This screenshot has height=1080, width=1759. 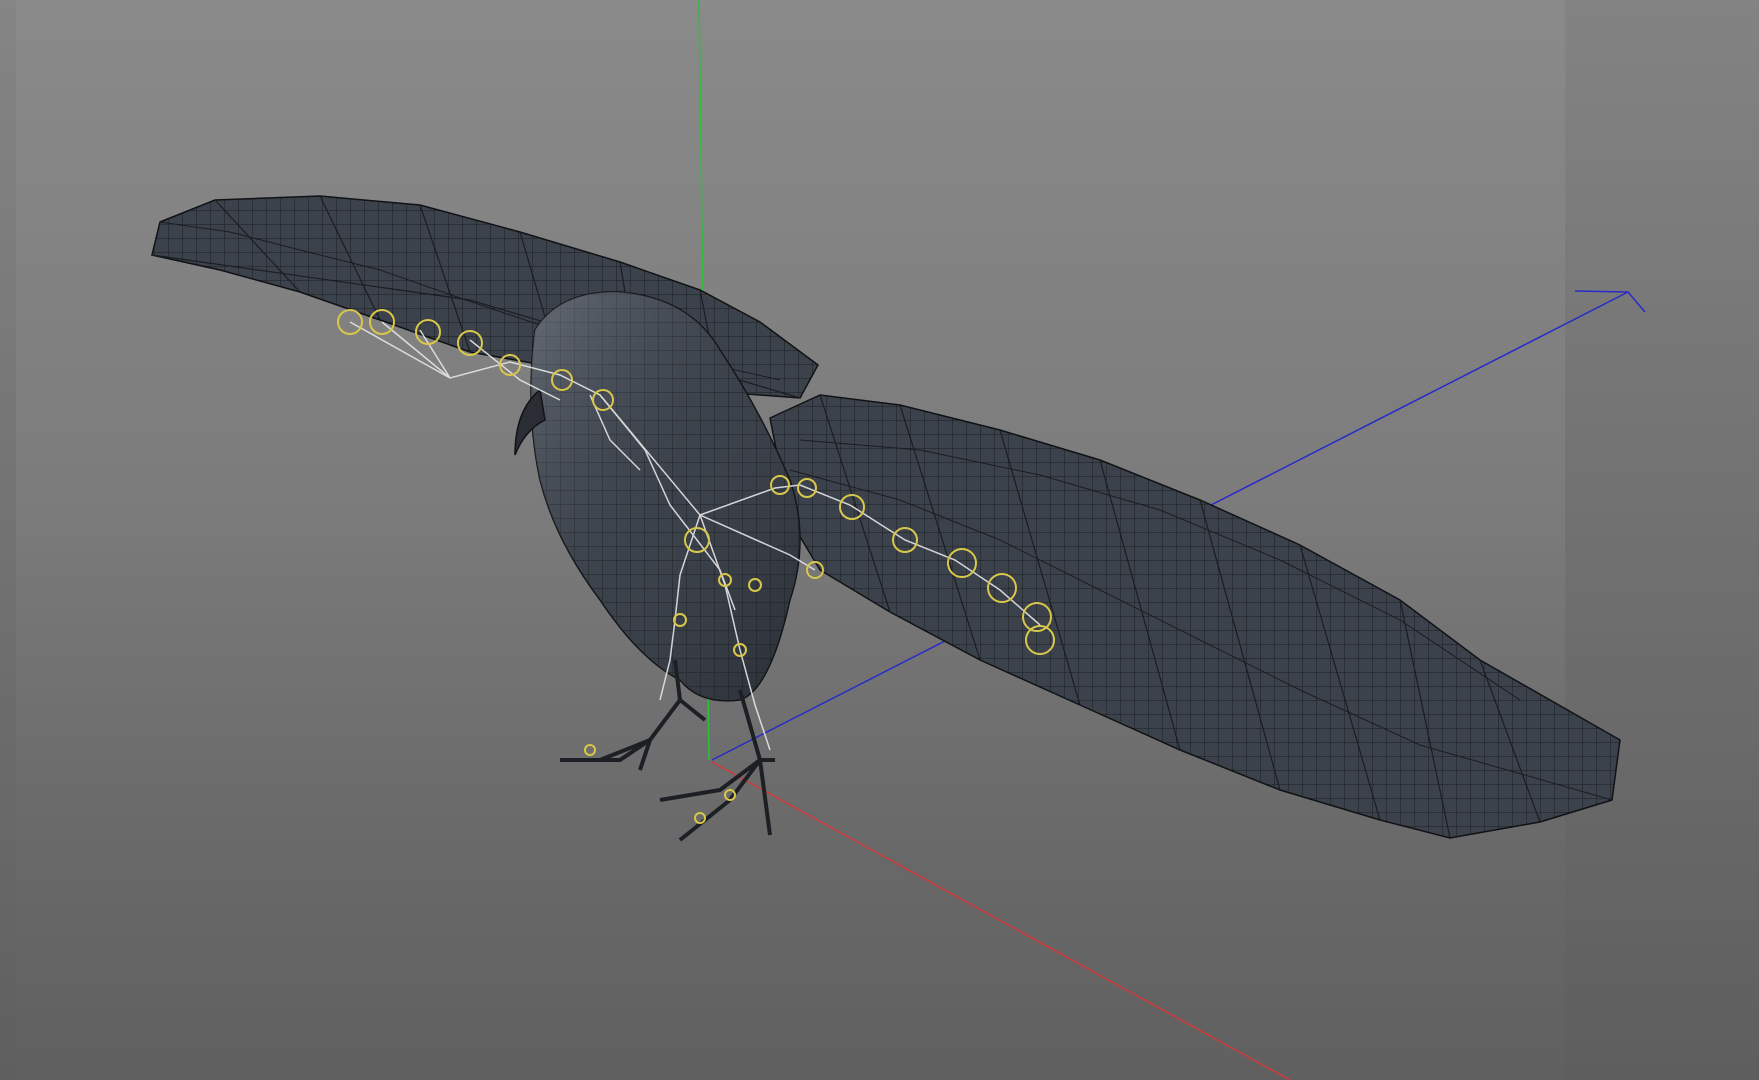 I want to click on joint, so click(x=590, y=750).